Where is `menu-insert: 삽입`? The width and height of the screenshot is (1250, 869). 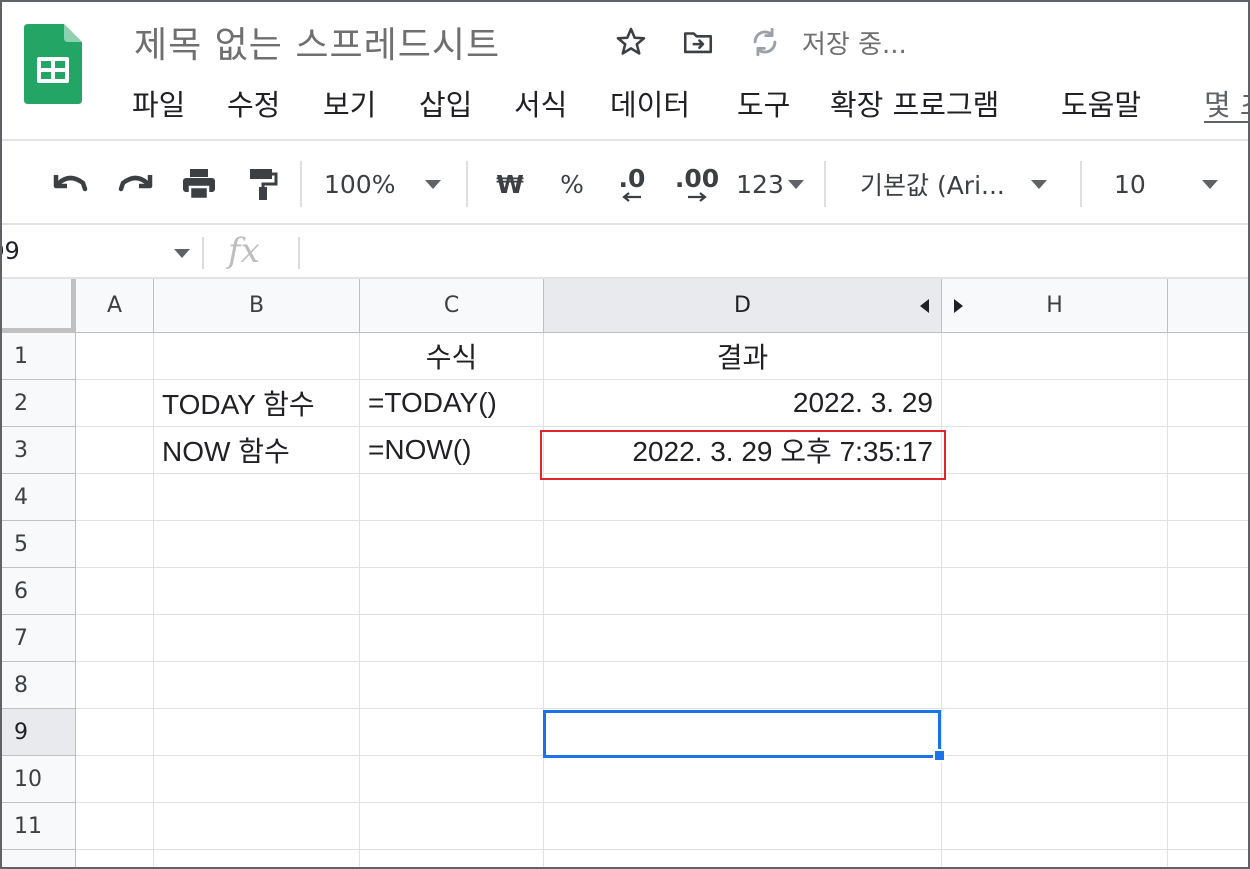 menu-insert: 삽입 is located at coordinates (445, 103).